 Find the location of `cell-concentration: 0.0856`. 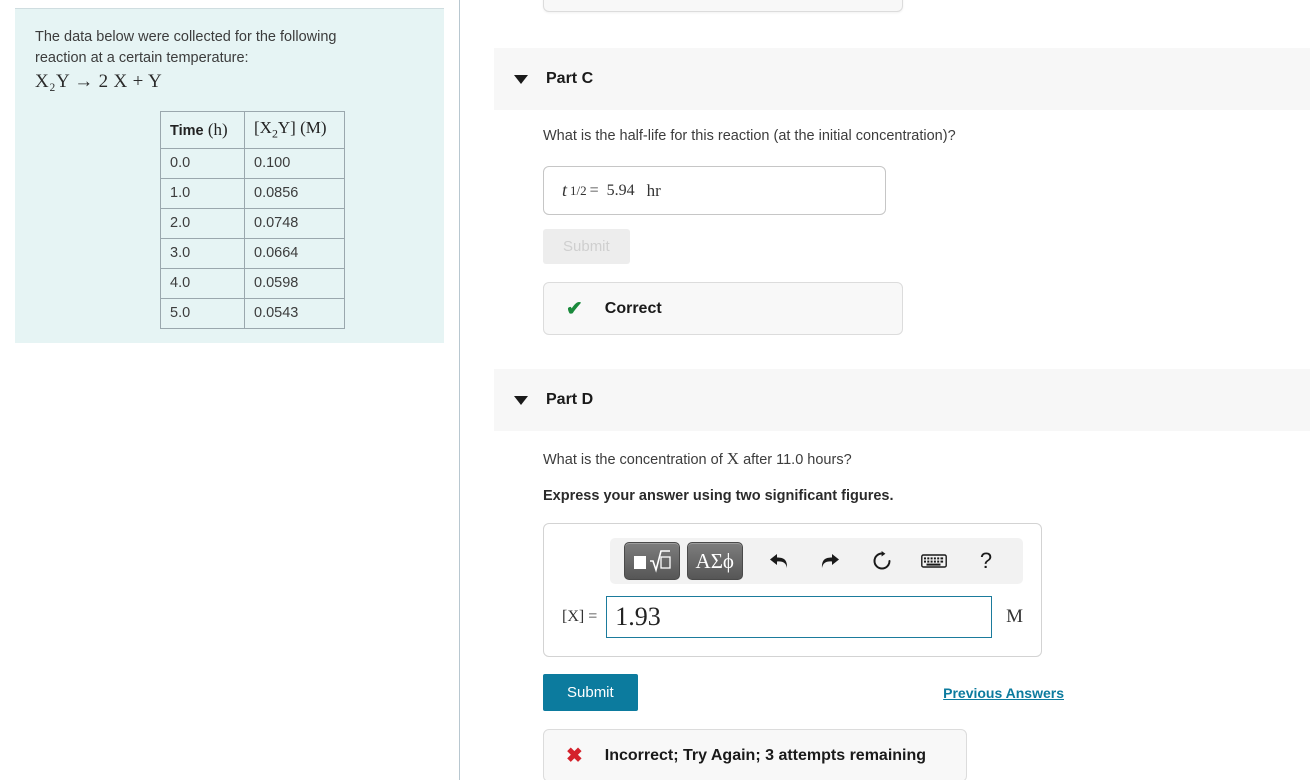

cell-concentration: 0.0856 is located at coordinates (294, 193).